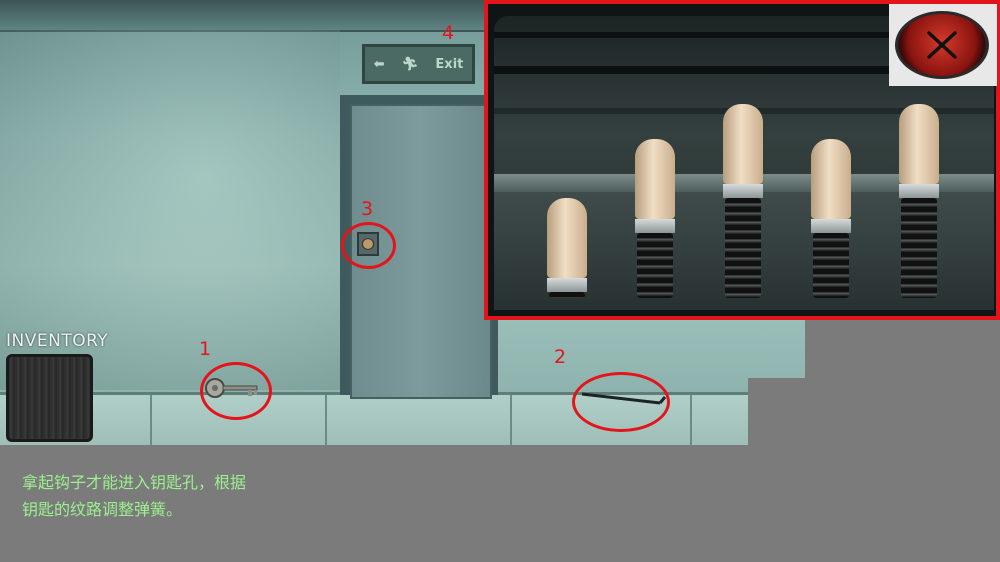 Image resolution: width=1000 pixels, height=562 pixels. I want to click on inventory-label: INVENTORY, so click(57, 341).